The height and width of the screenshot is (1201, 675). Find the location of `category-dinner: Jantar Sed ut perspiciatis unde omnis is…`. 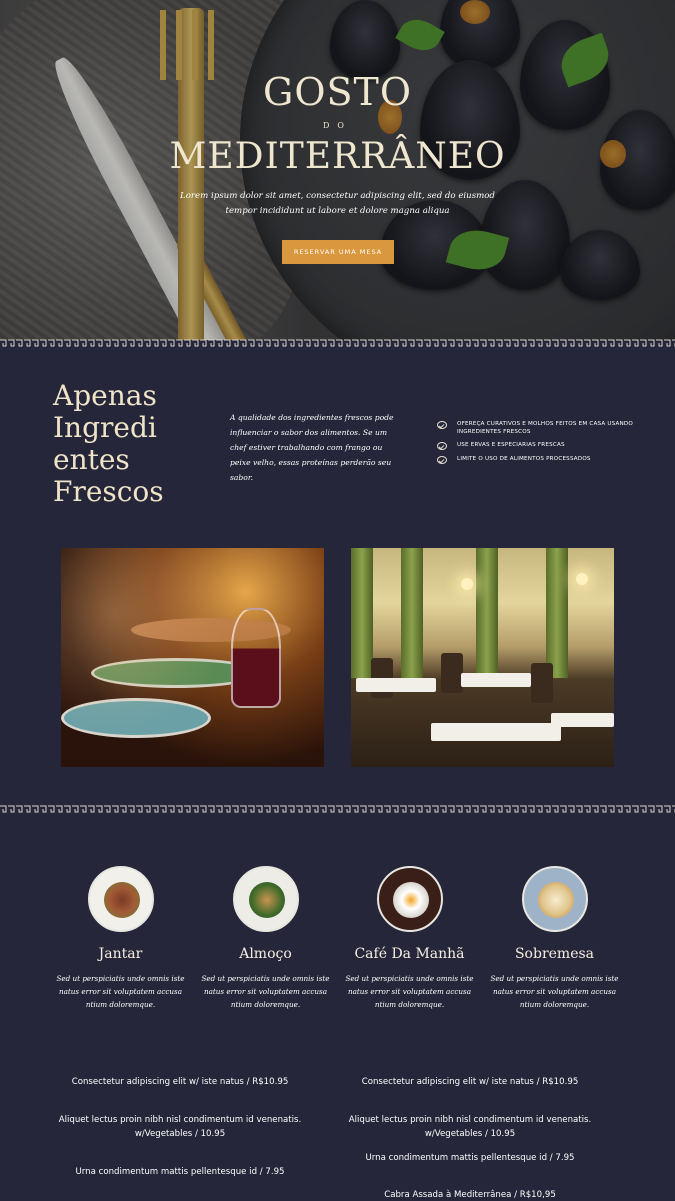

category-dinner: Jantar Sed ut perspiciatis unde omnis is… is located at coordinates (120, 938).